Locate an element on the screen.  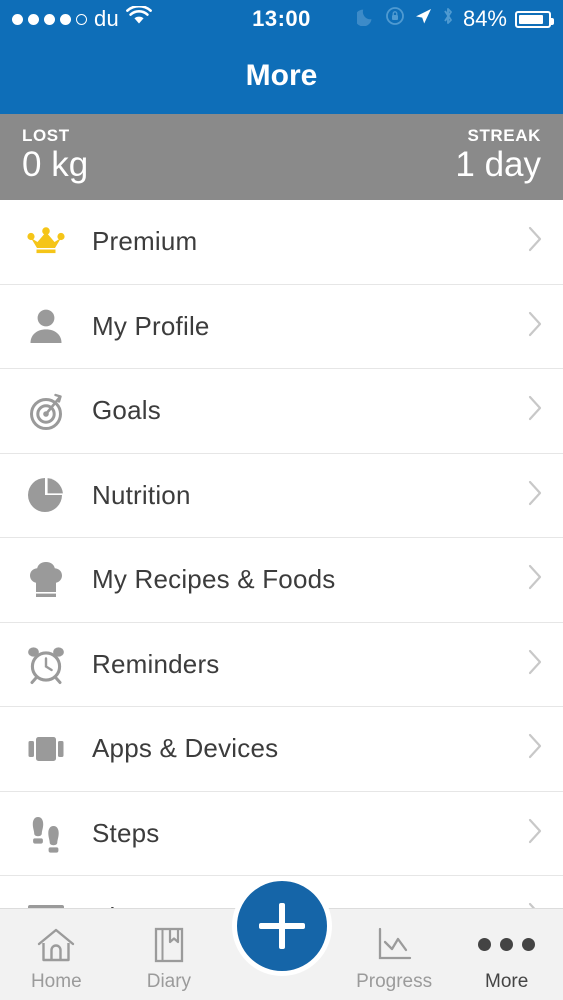
menu-item-label: Apps & Devices is located at coordinates (185, 748).